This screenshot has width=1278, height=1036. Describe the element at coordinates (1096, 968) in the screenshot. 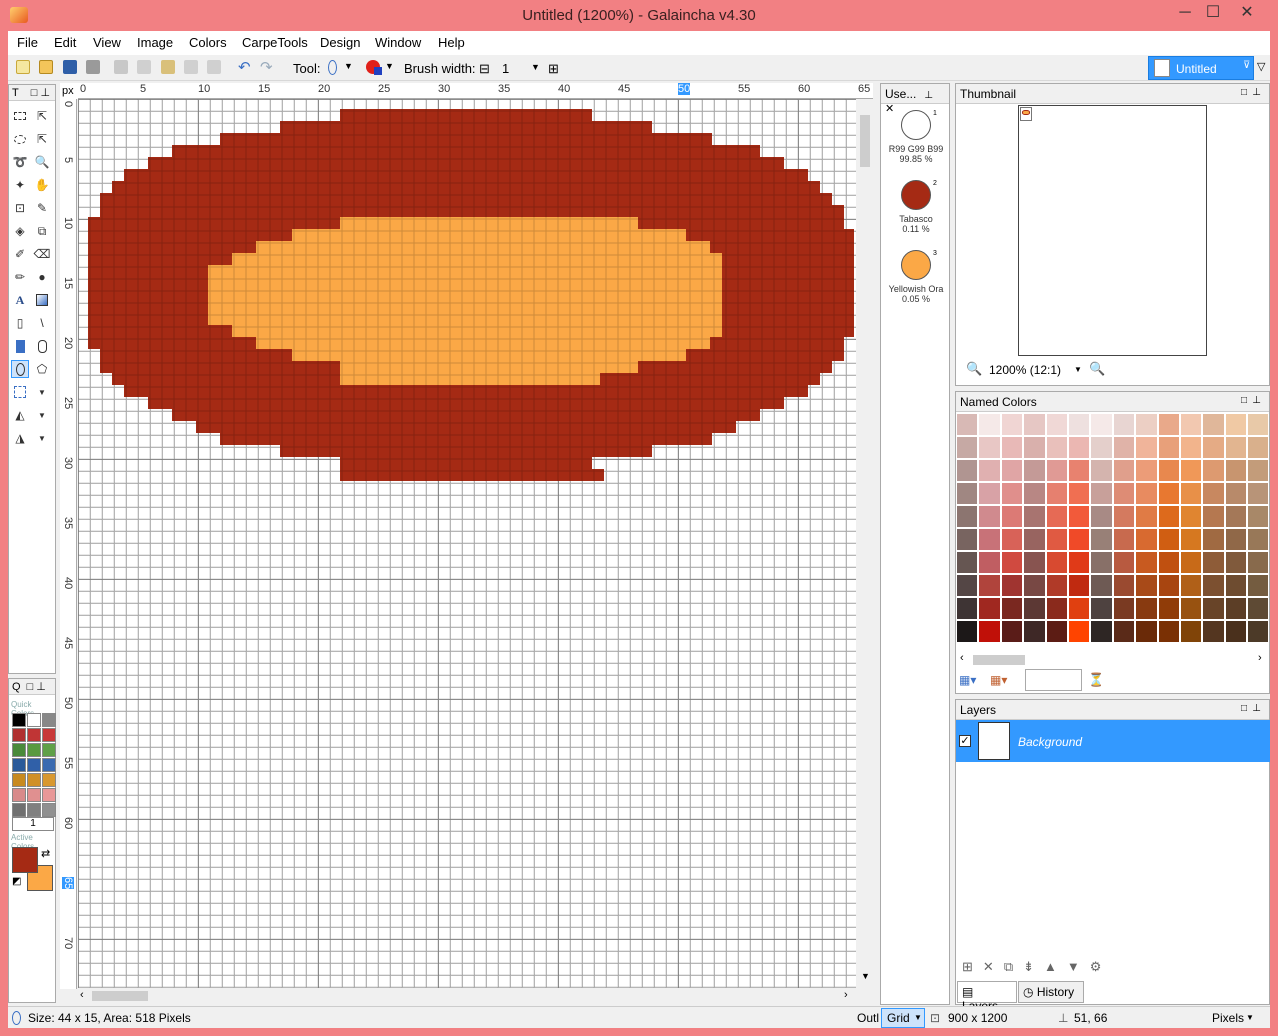

I see `layer-properties-icon: ⚙` at that location.